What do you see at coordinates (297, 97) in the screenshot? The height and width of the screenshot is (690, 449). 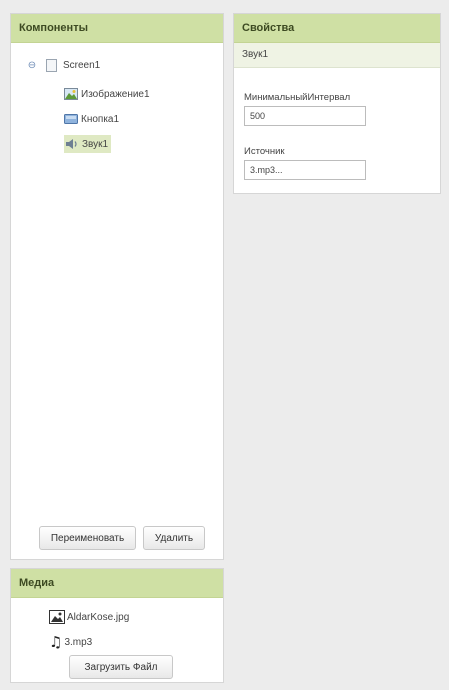 I see `property-label-min-interval: МинимальныйИнтервал` at bounding box center [297, 97].